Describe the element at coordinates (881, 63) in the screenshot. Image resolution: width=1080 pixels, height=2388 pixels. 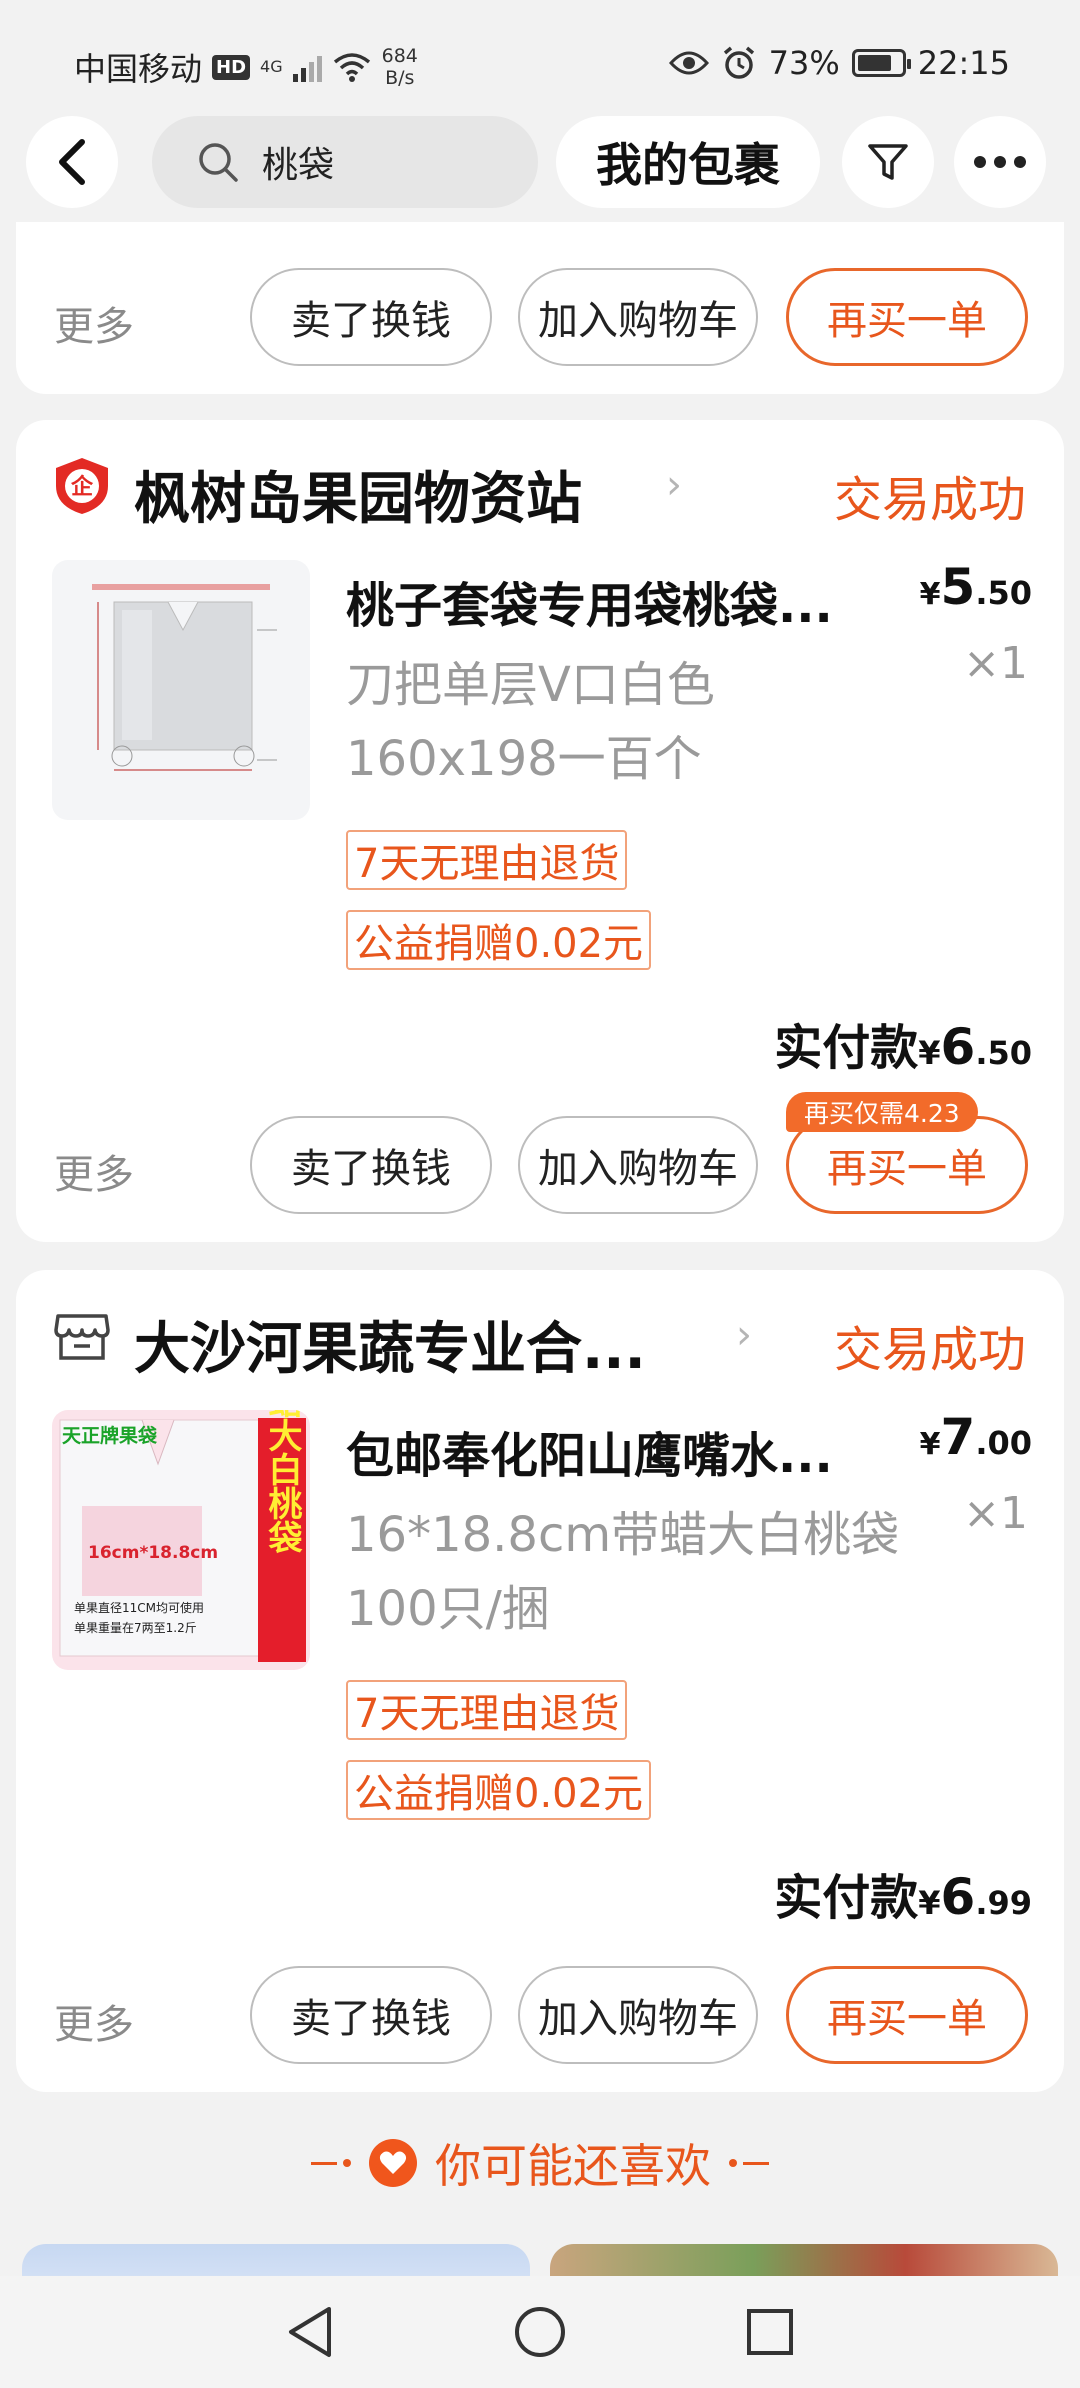
I see `battery-icon` at that location.